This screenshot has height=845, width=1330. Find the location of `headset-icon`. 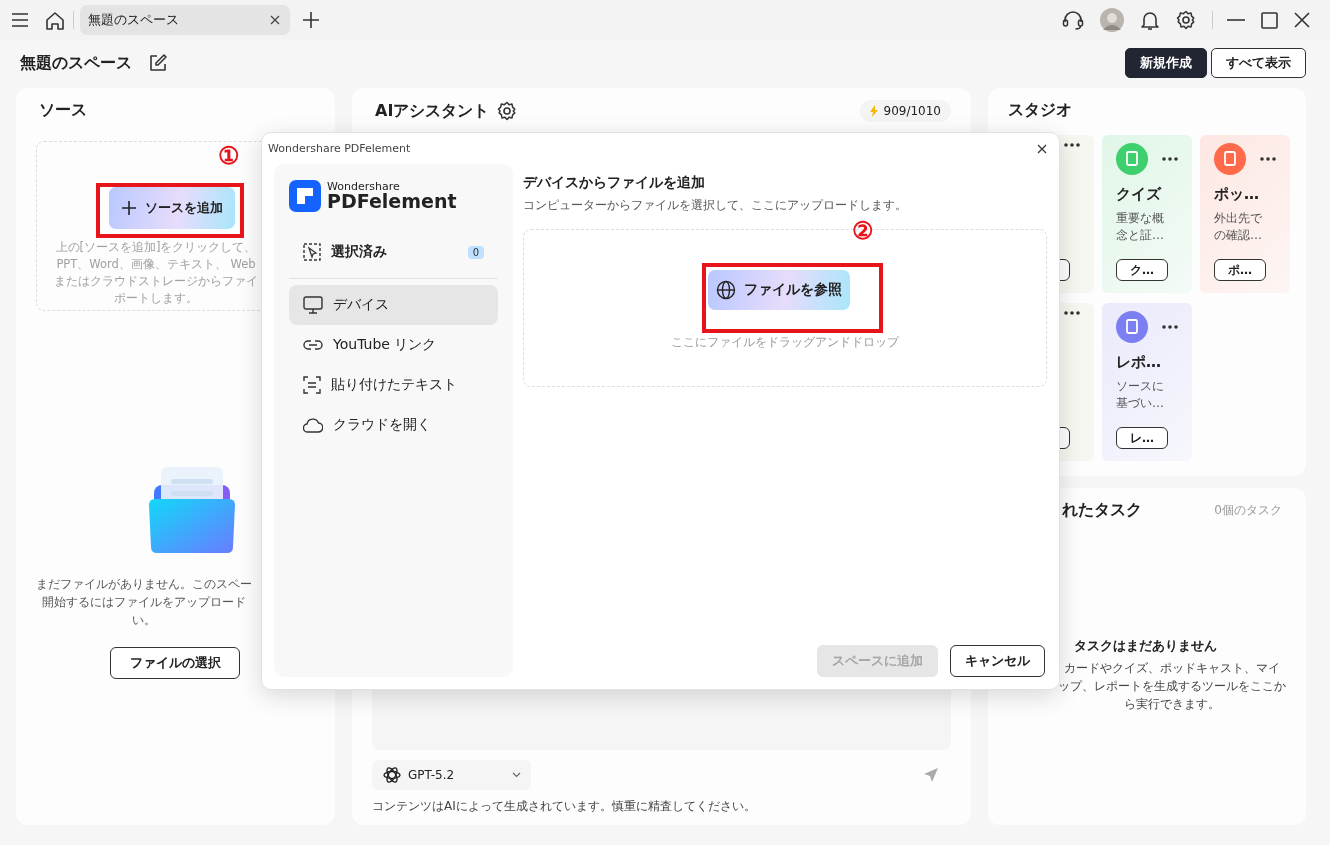

headset-icon is located at coordinates (1073, 20).